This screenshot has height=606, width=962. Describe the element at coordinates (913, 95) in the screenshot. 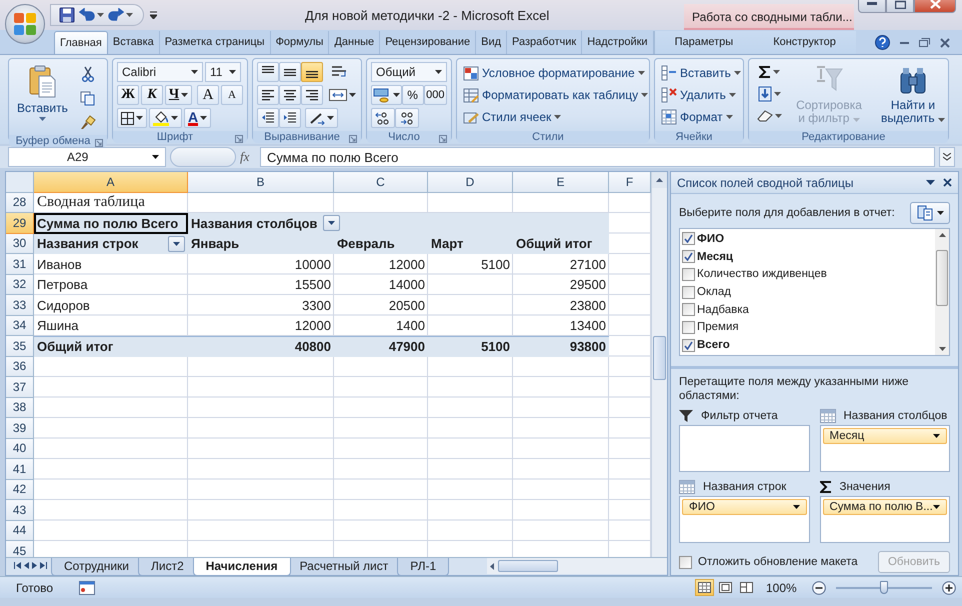

I see `find-select-button: Найти и выделить` at that location.